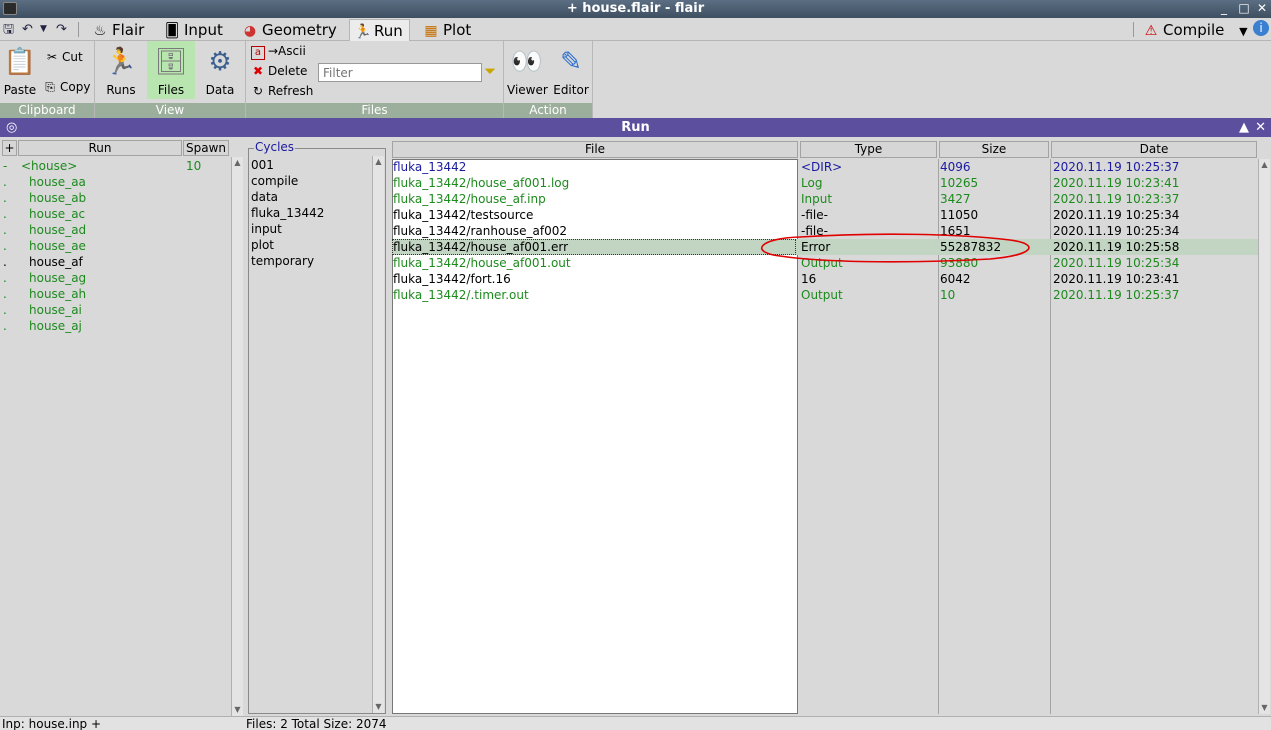 The width and height of the screenshot is (1271, 730). Describe the element at coordinates (266, 229) in the screenshot. I see `cycle-item: input` at that location.